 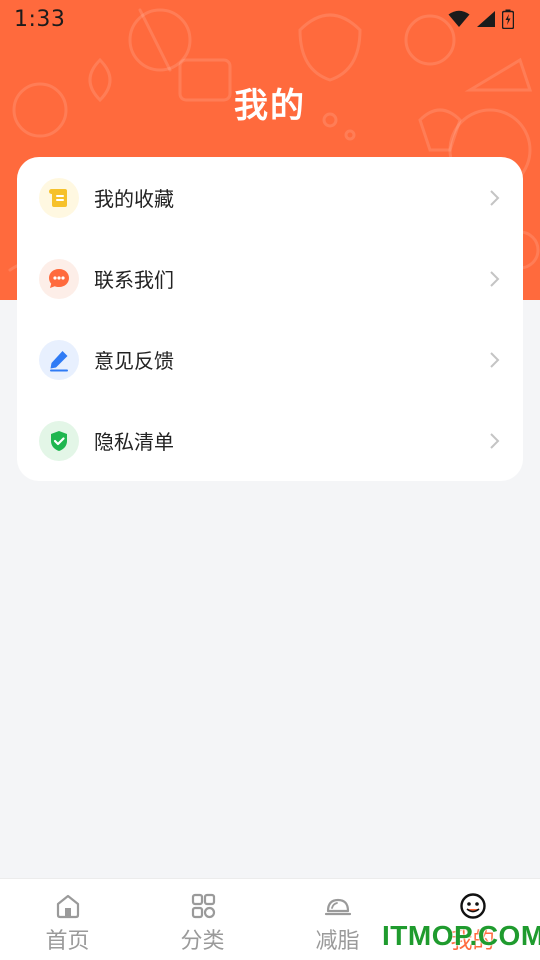 What do you see at coordinates (67, 919) in the screenshot?
I see `tab-home: 首页` at bounding box center [67, 919].